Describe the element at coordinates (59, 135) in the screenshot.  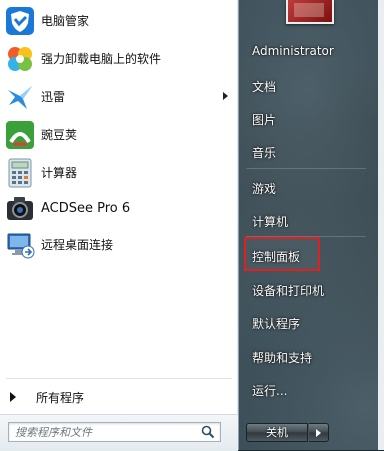
I see `program-label: 豌豆荚` at that location.